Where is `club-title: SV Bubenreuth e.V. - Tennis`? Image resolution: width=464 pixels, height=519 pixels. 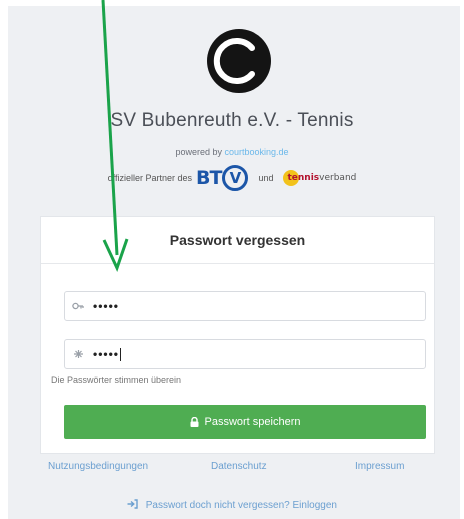
club-title: SV Bubenreuth e.V. - Tennis is located at coordinates (232, 120).